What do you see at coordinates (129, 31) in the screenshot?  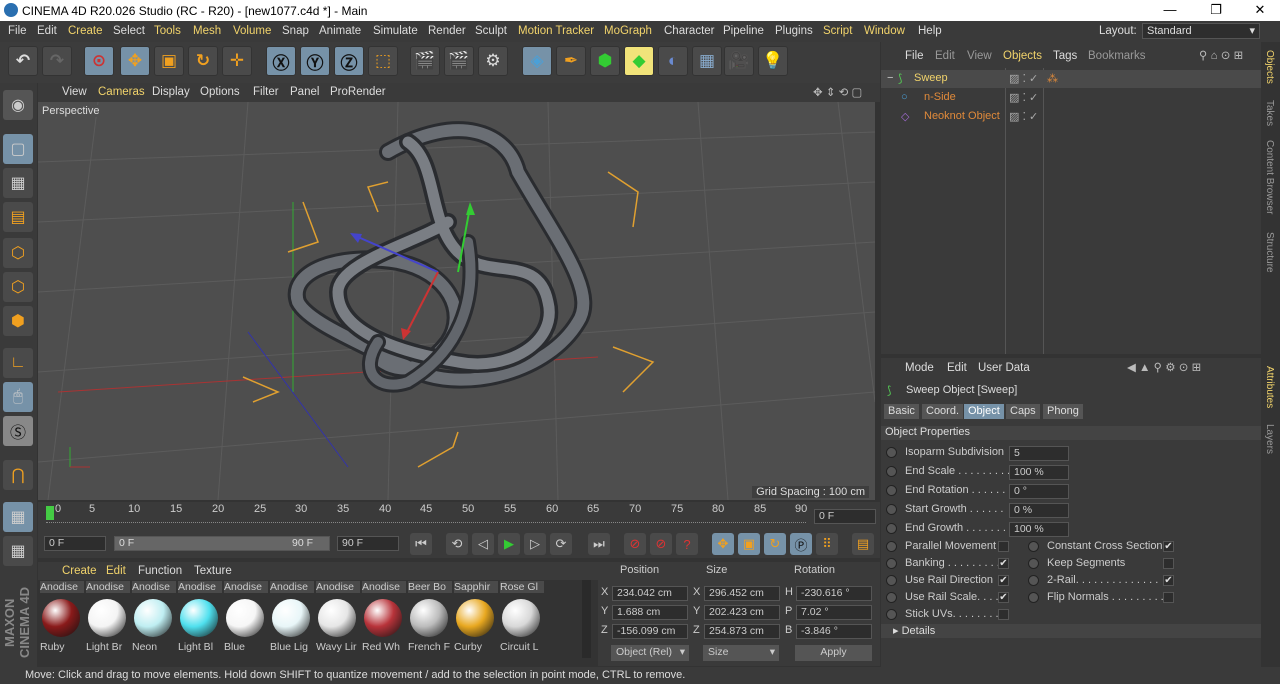 I see `menu-select: Select` at bounding box center [129, 31].